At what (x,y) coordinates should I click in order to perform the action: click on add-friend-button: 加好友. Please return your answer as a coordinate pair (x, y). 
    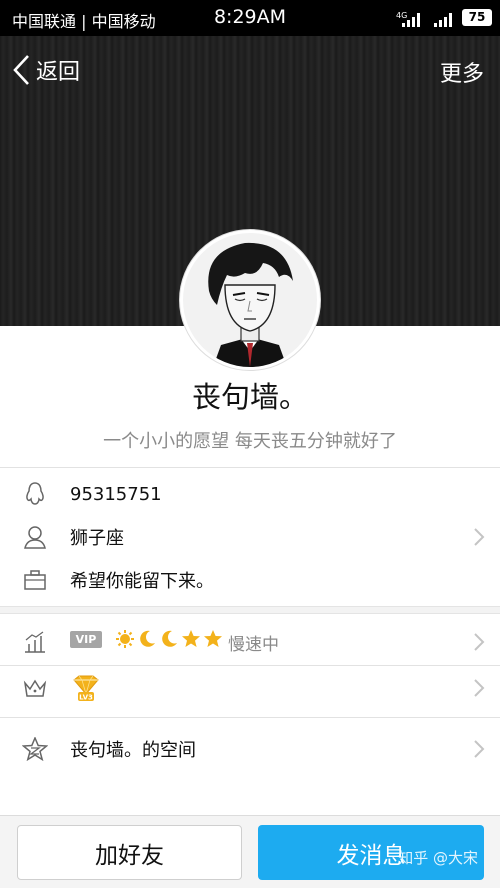
    Looking at the image, I should click on (129, 852).